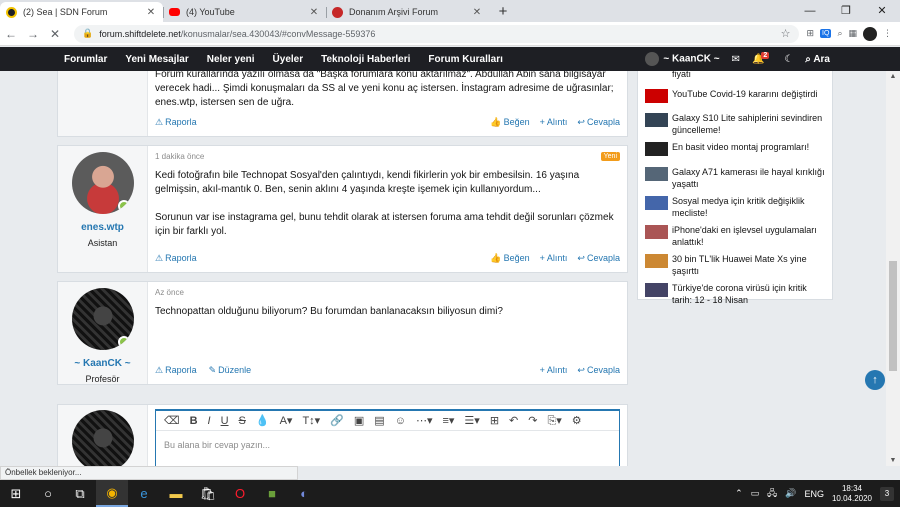 The width and height of the screenshot is (900, 507). What do you see at coordinates (144, 493) in the screenshot?
I see `edge-icon: e` at bounding box center [144, 493].